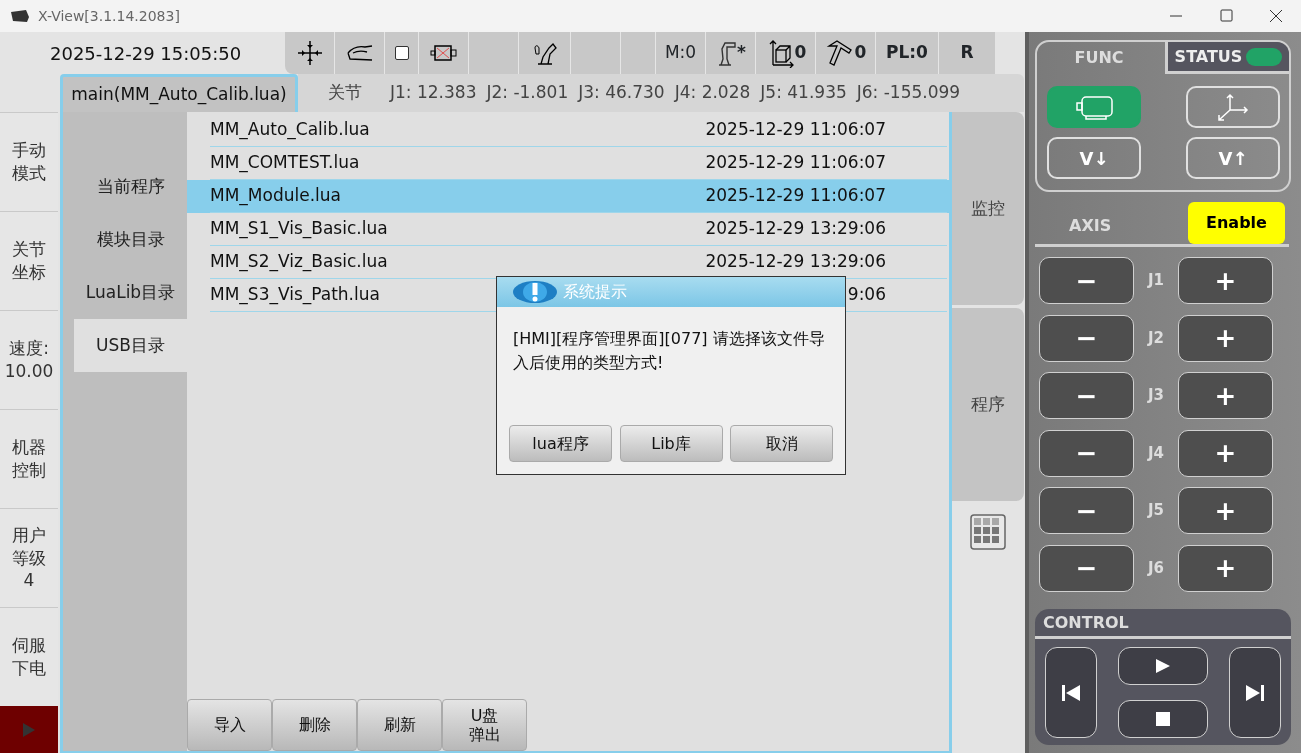 This screenshot has width=1301, height=753. What do you see at coordinates (535, 292) in the screenshot?
I see `alert-gear-icon` at bounding box center [535, 292].